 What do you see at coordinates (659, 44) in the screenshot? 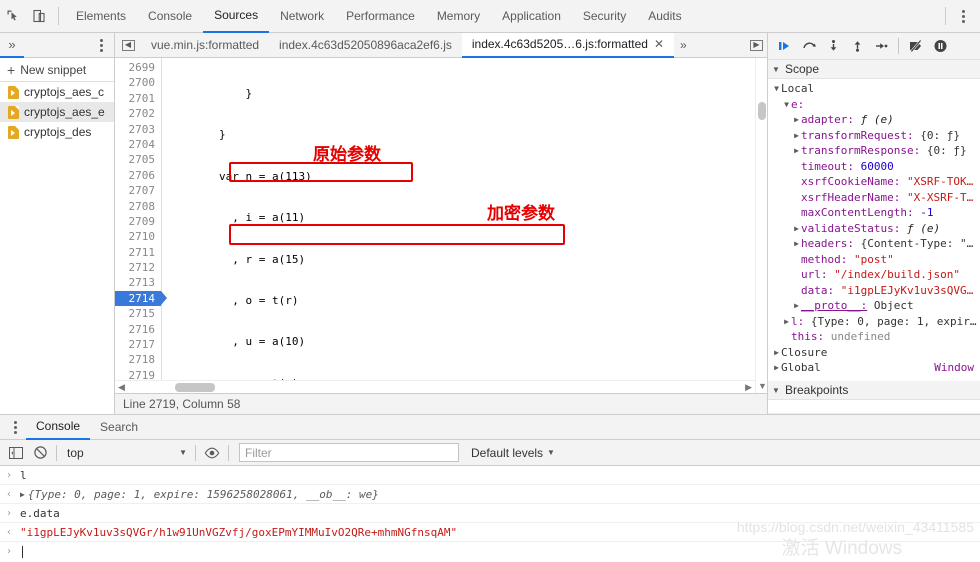
I see `close-icon: ✕` at bounding box center [659, 44].